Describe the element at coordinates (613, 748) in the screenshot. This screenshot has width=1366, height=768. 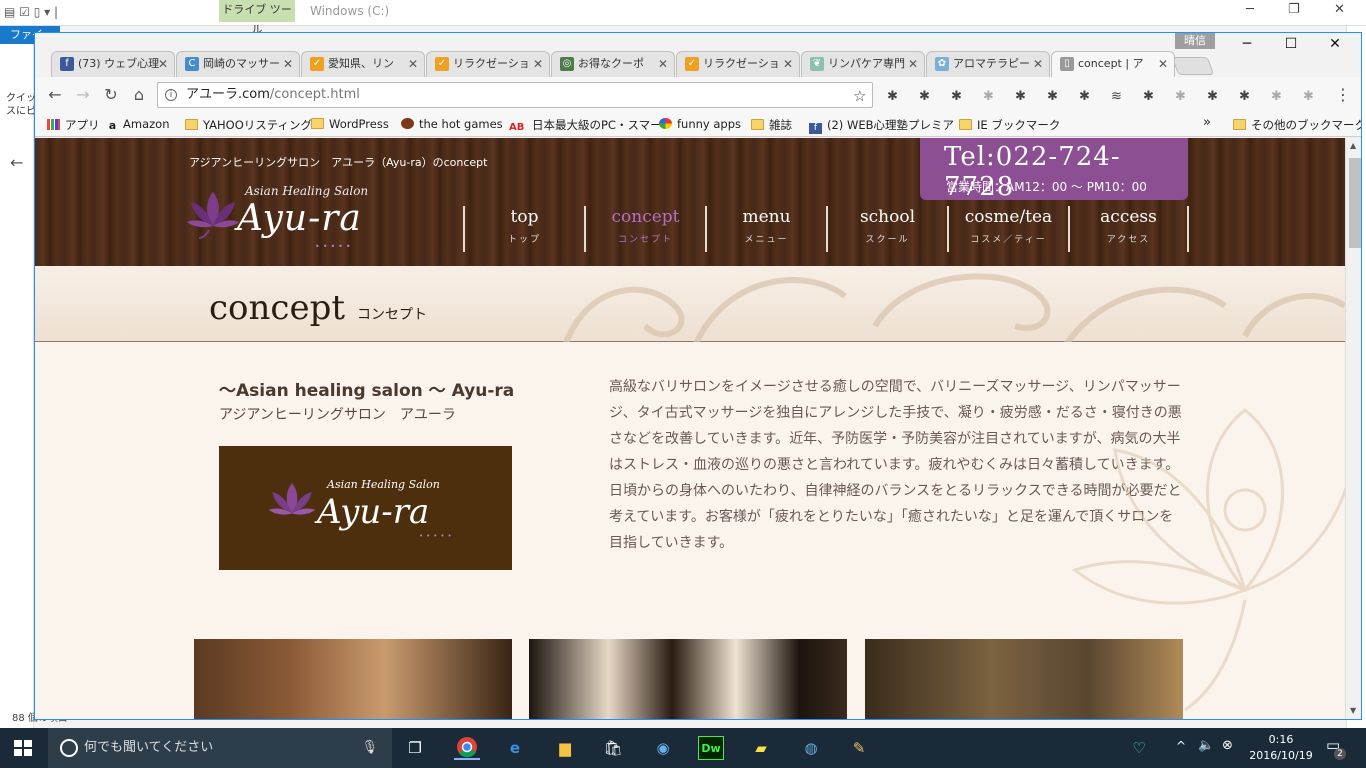
I see `store-icon: 🛍` at that location.